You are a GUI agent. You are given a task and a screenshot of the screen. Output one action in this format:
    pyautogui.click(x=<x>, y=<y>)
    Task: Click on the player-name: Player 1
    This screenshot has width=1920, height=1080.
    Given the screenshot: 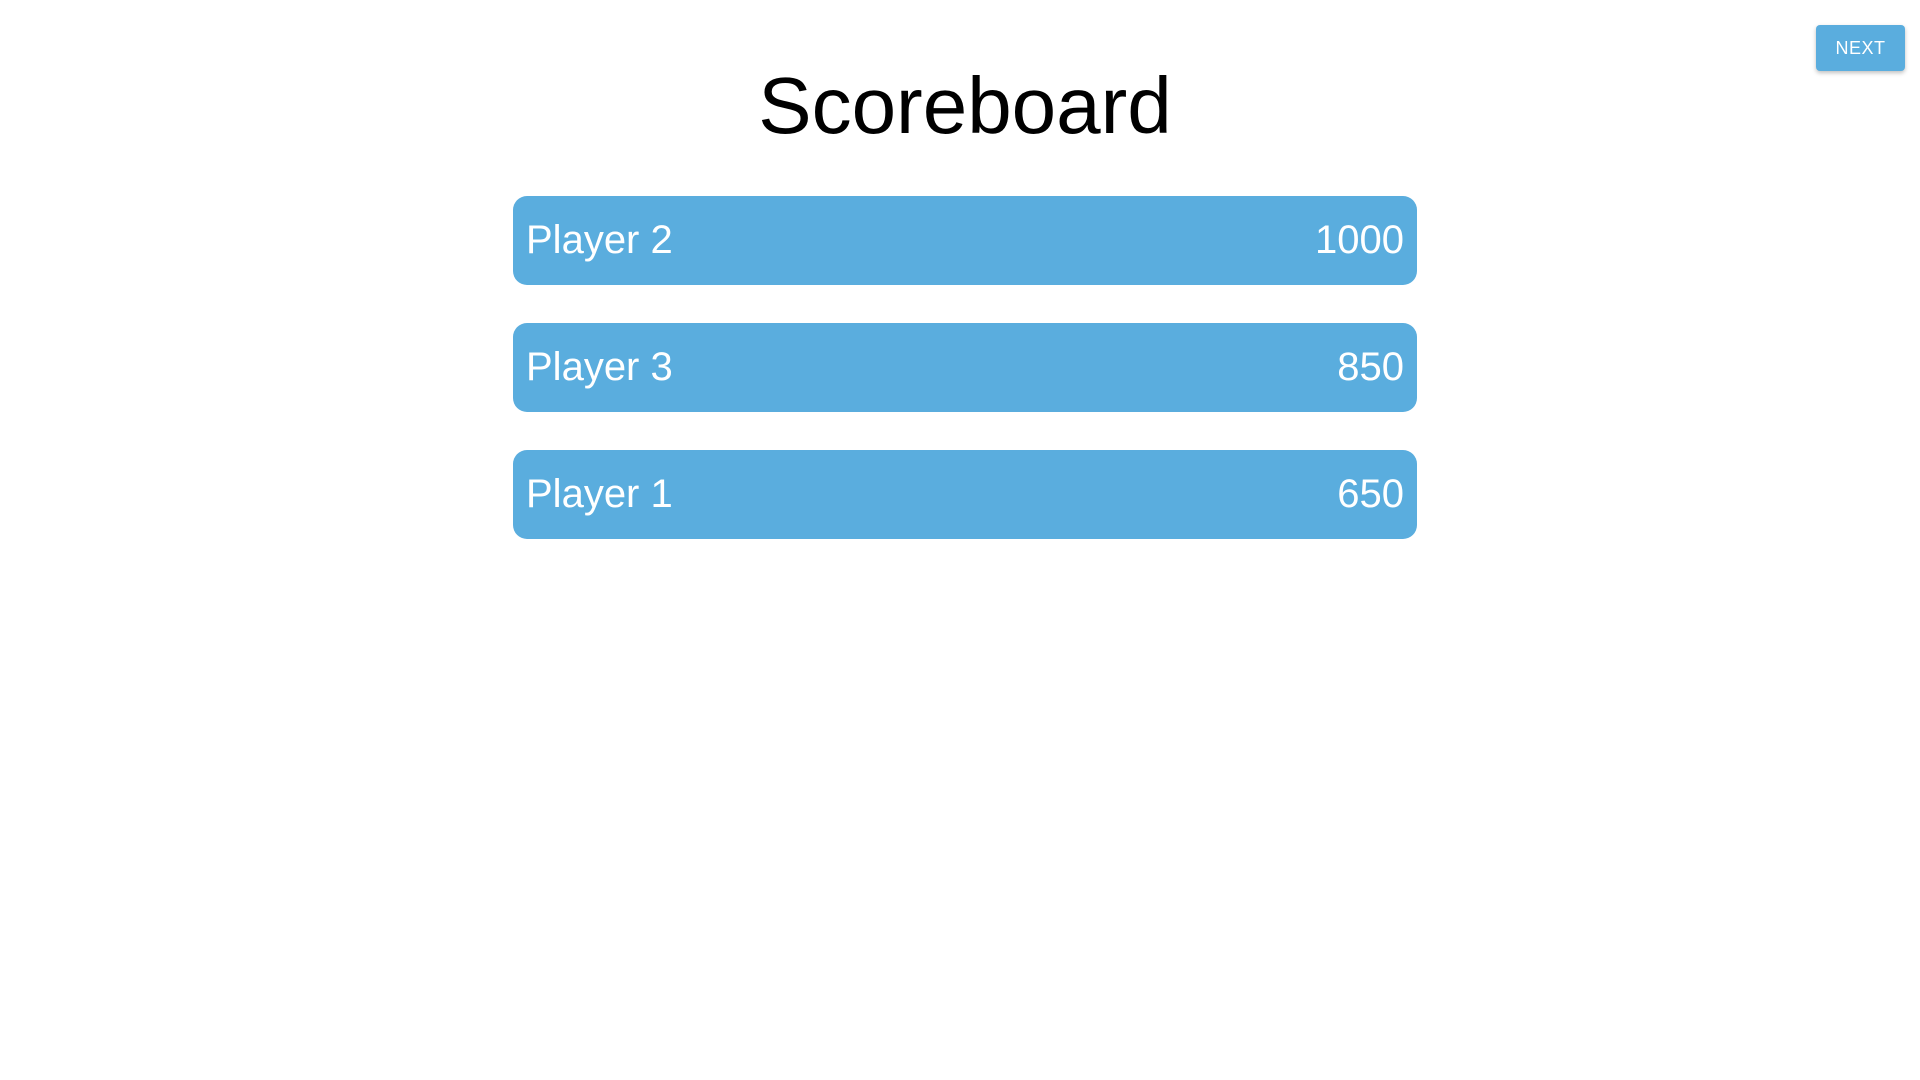 What is the action you would take?
    pyautogui.click(x=599, y=494)
    